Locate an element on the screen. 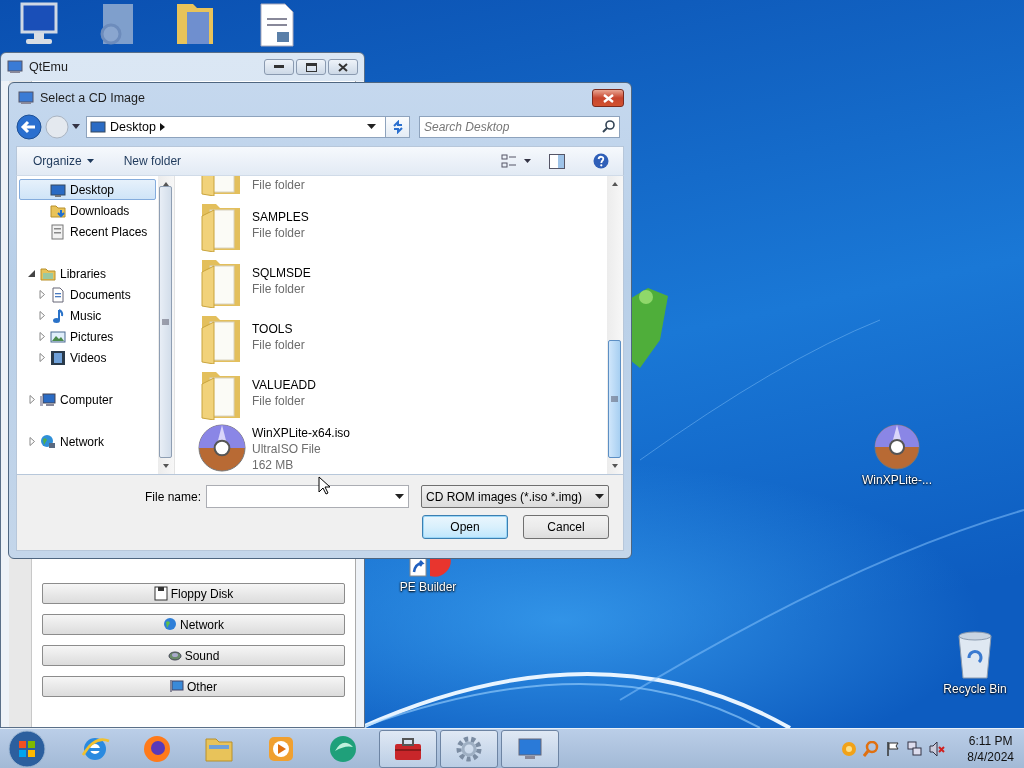  minimize-icon is located at coordinates (279, 67).